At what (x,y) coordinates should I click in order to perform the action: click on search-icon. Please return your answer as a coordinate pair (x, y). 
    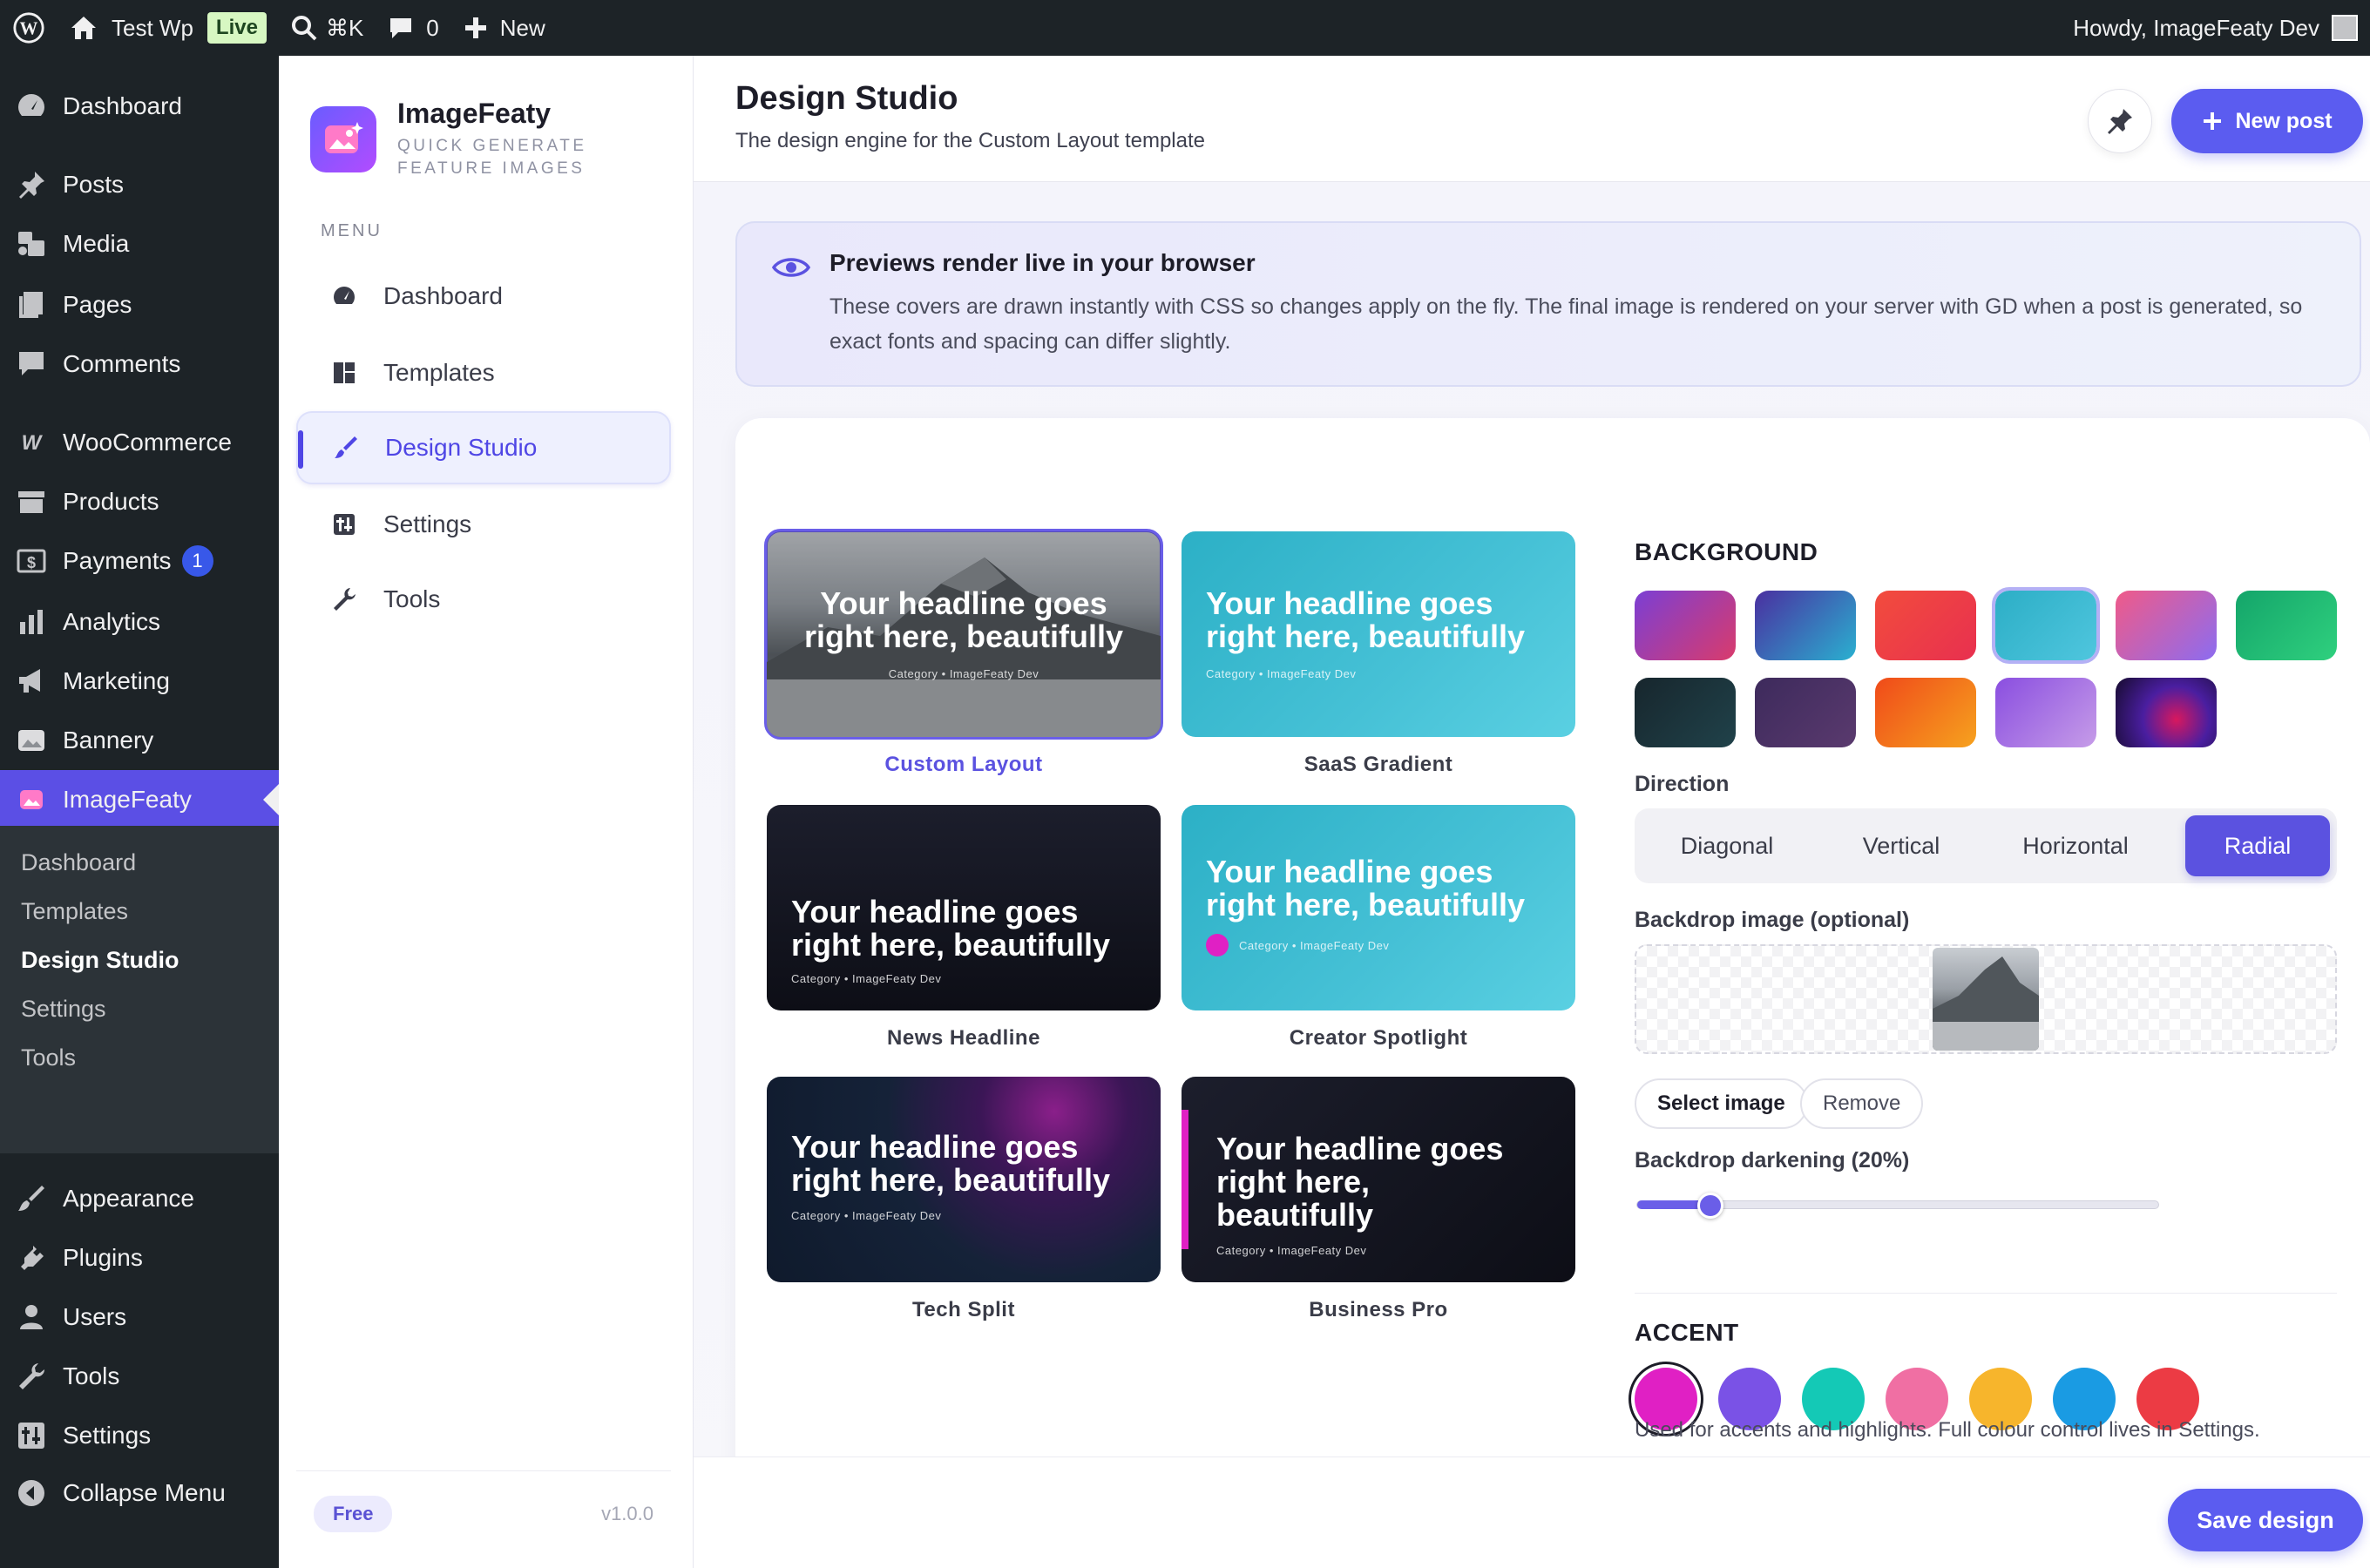
    Looking at the image, I should click on (304, 28).